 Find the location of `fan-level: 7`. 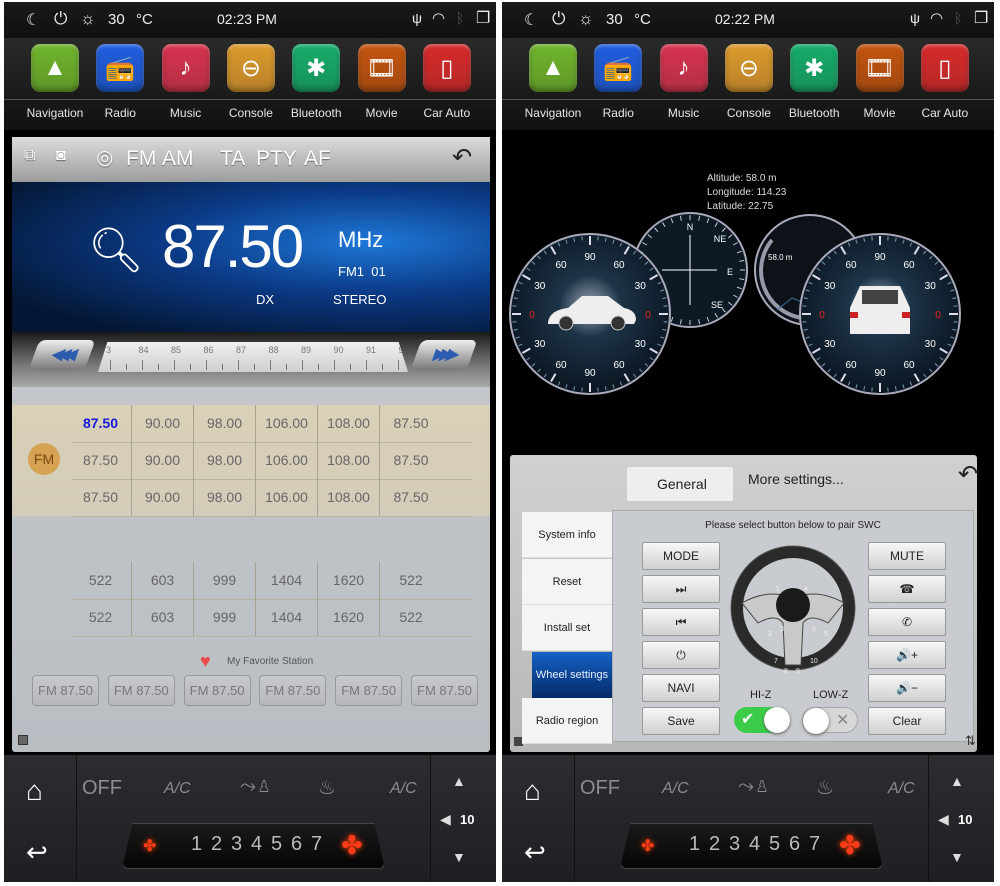

fan-level: 7 is located at coordinates (316, 844).